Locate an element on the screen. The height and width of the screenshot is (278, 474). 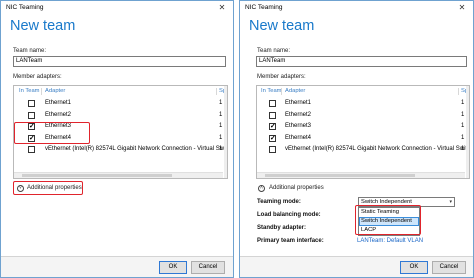
dropdown-arrow-icon: ▾ is located at coordinates (450, 202).